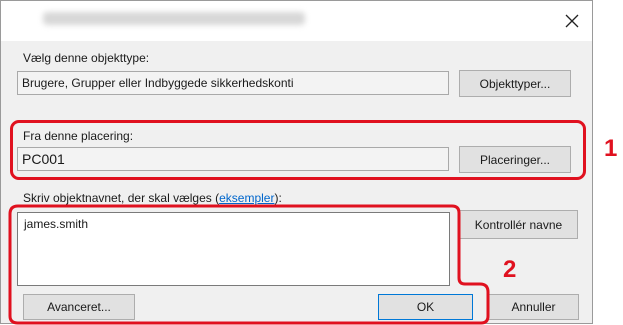 This screenshot has width=623, height=325. Describe the element at coordinates (510, 269) in the screenshot. I see `callout-number-2: 2` at that location.